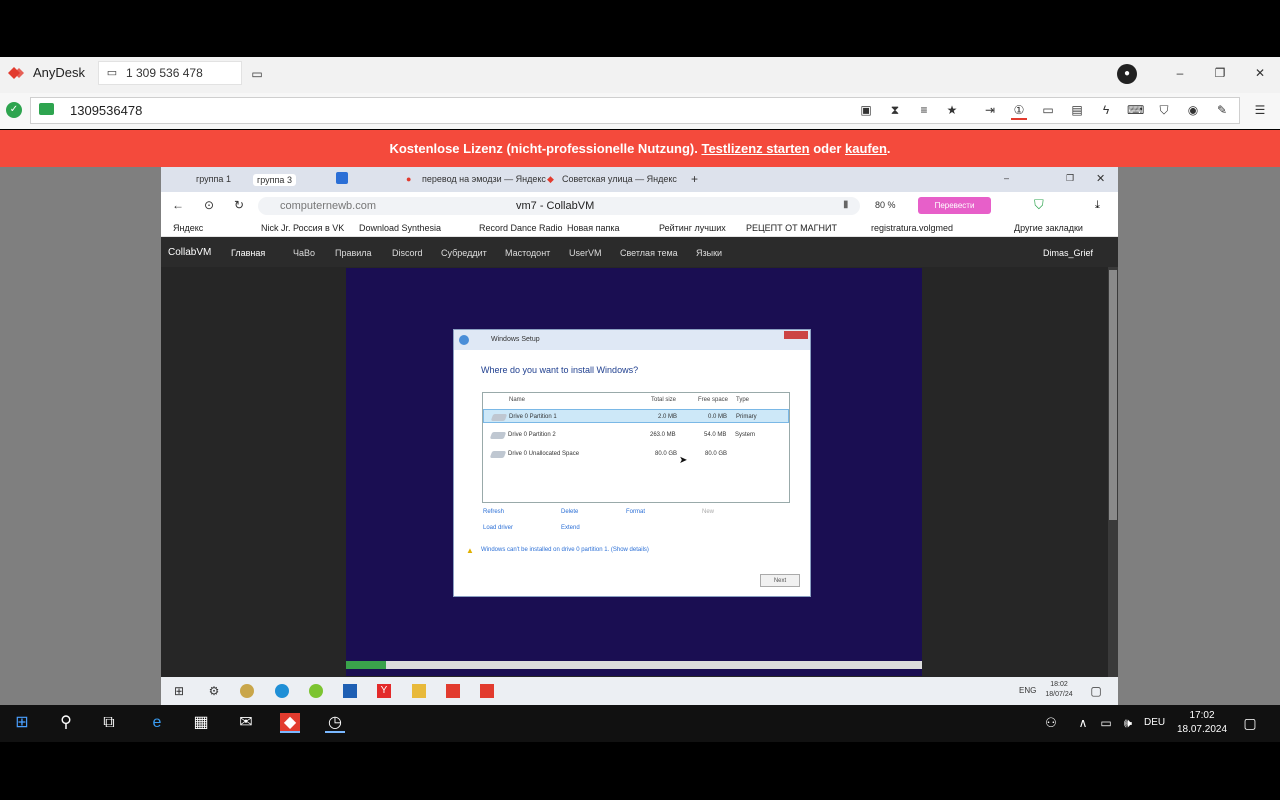  Describe the element at coordinates (559, 206) in the screenshot. I see `url-bar: computernewb.com vm7 - CollabVM ▮` at that location.